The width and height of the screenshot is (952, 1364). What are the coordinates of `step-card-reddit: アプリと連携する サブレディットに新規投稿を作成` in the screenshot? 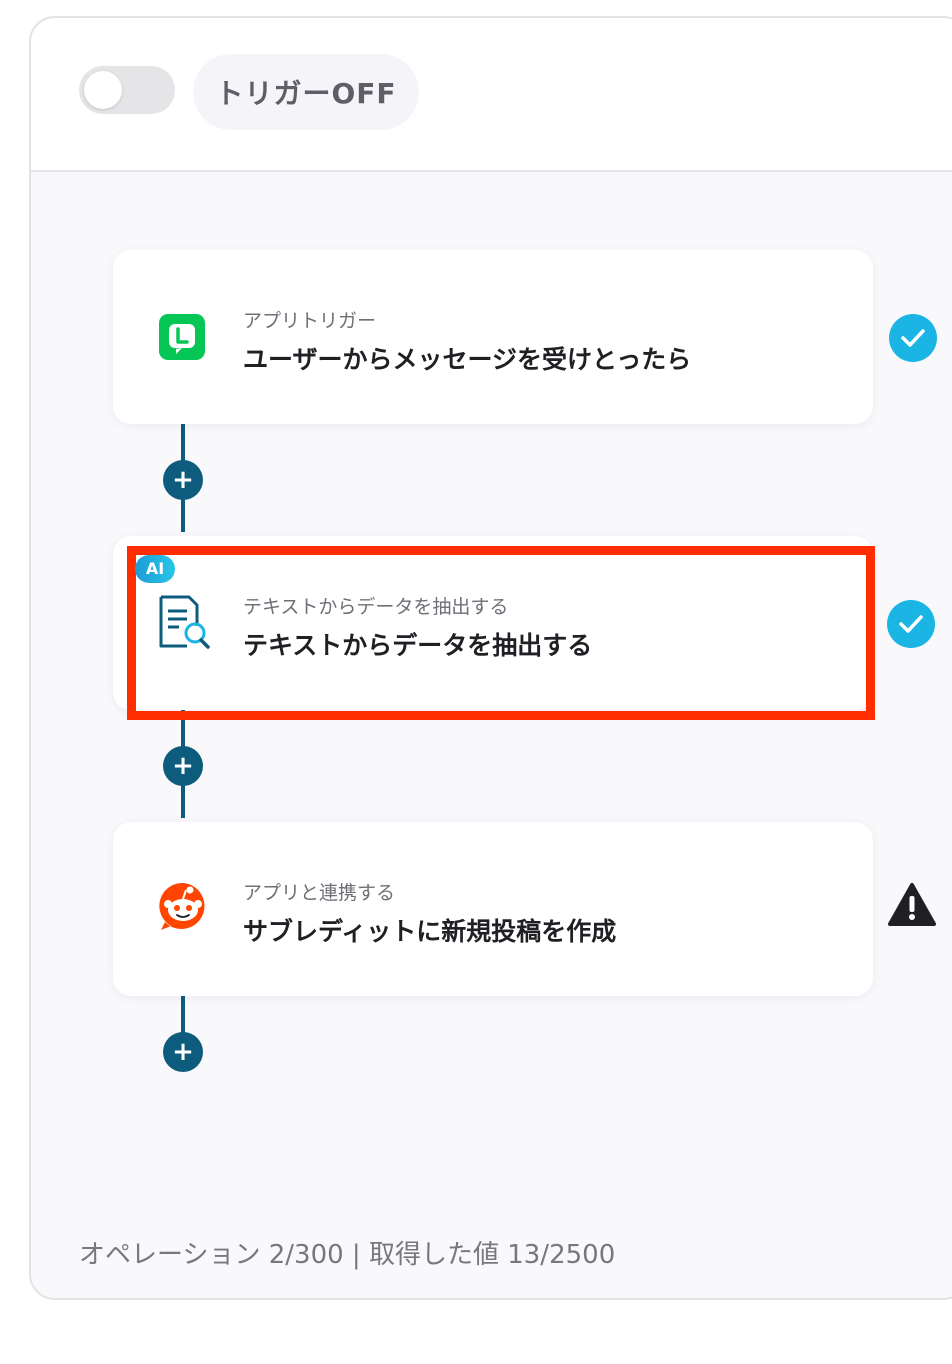 It's located at (493, 909).